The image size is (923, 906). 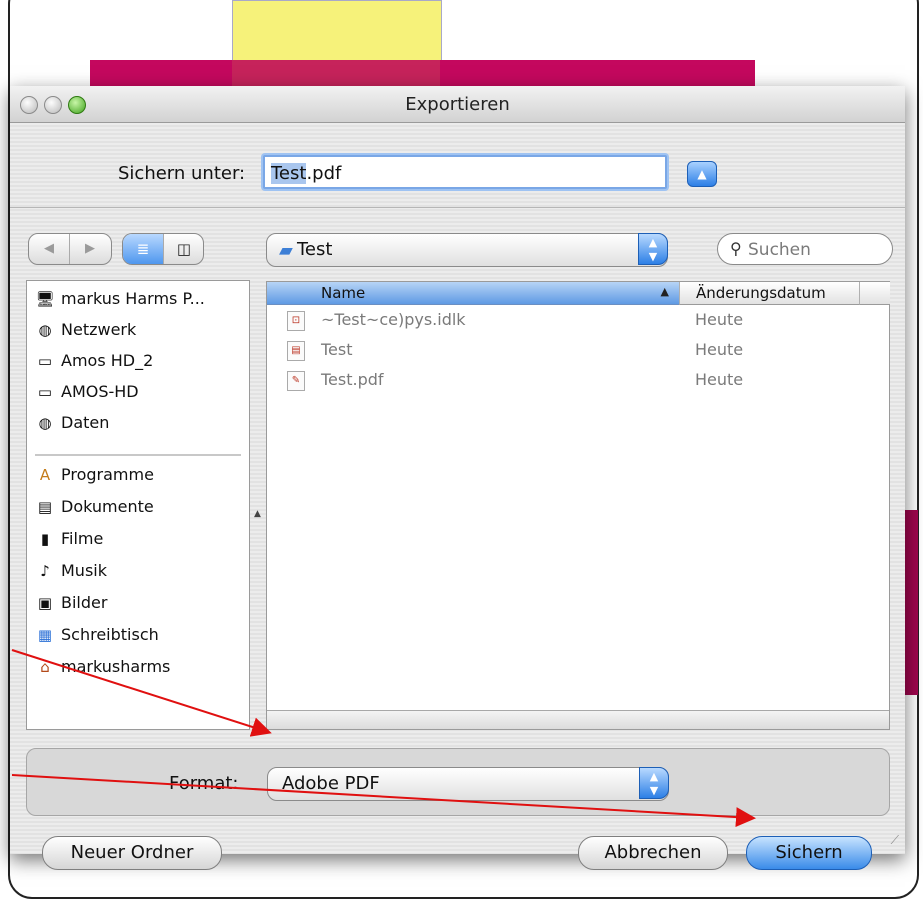 I want to click on sidebar-item-label: Programme, so click(x=107, y=474).